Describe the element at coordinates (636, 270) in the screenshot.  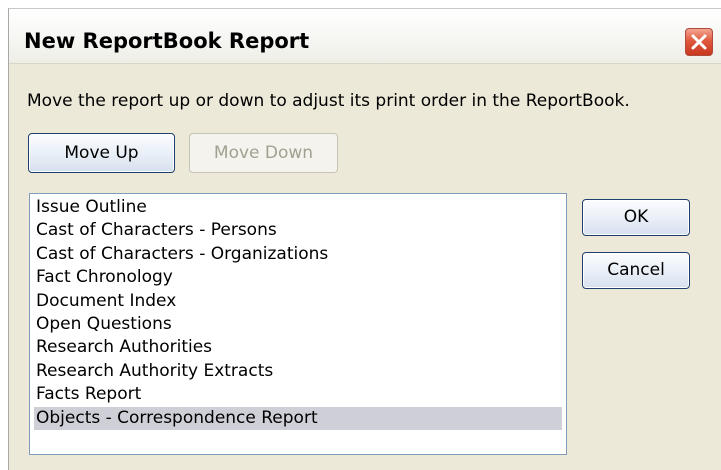
I see `cancel-button: Cancel` at that location.